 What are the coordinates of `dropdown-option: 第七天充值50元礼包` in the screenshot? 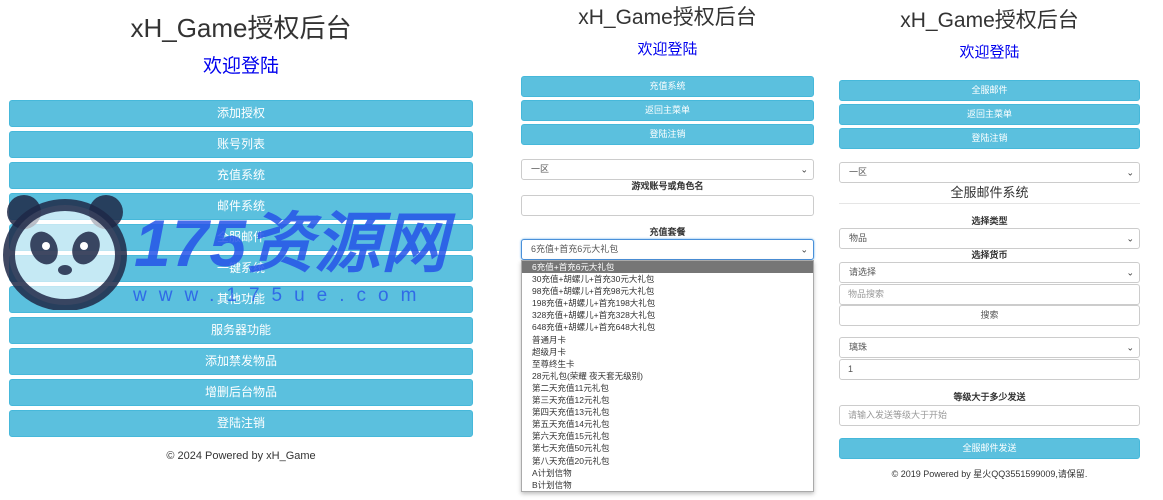 It's located at (667, 448).